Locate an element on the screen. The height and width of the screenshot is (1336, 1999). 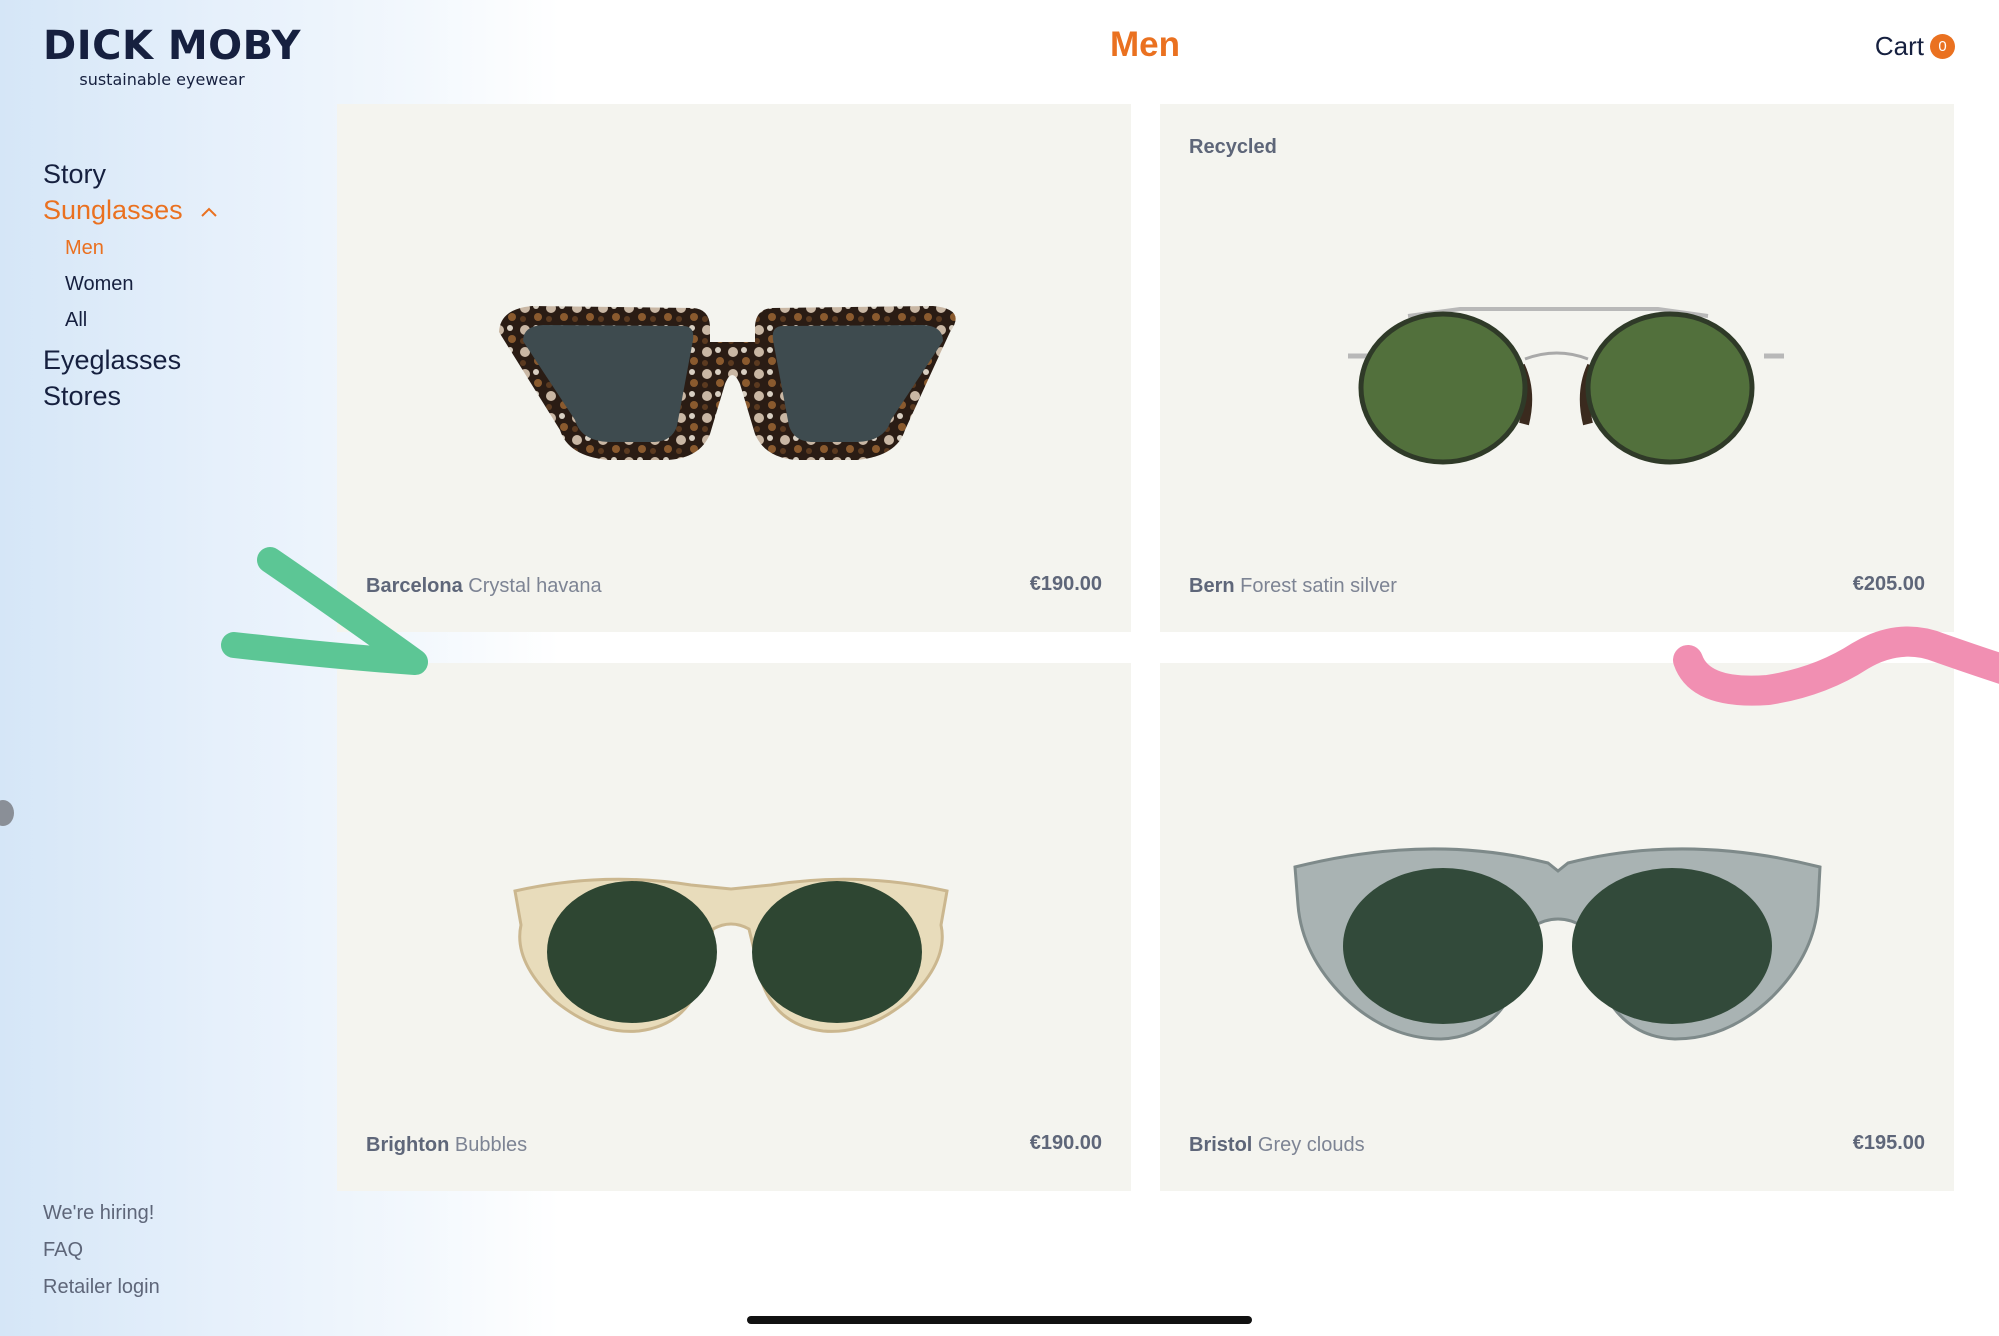
product-price: €205.00 is located at coordinates (1888, 584).